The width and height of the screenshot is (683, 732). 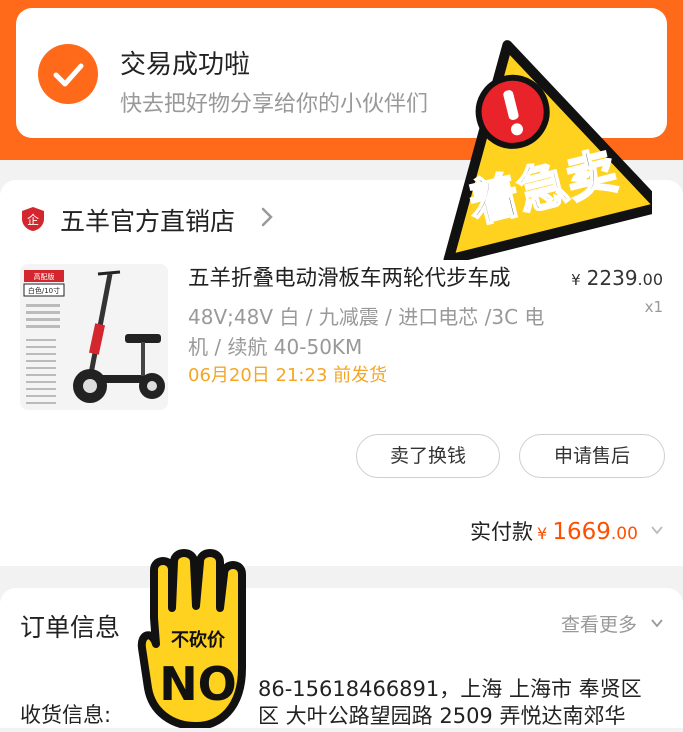 I want to click on success-check-icon, so click(x=68, y=74).